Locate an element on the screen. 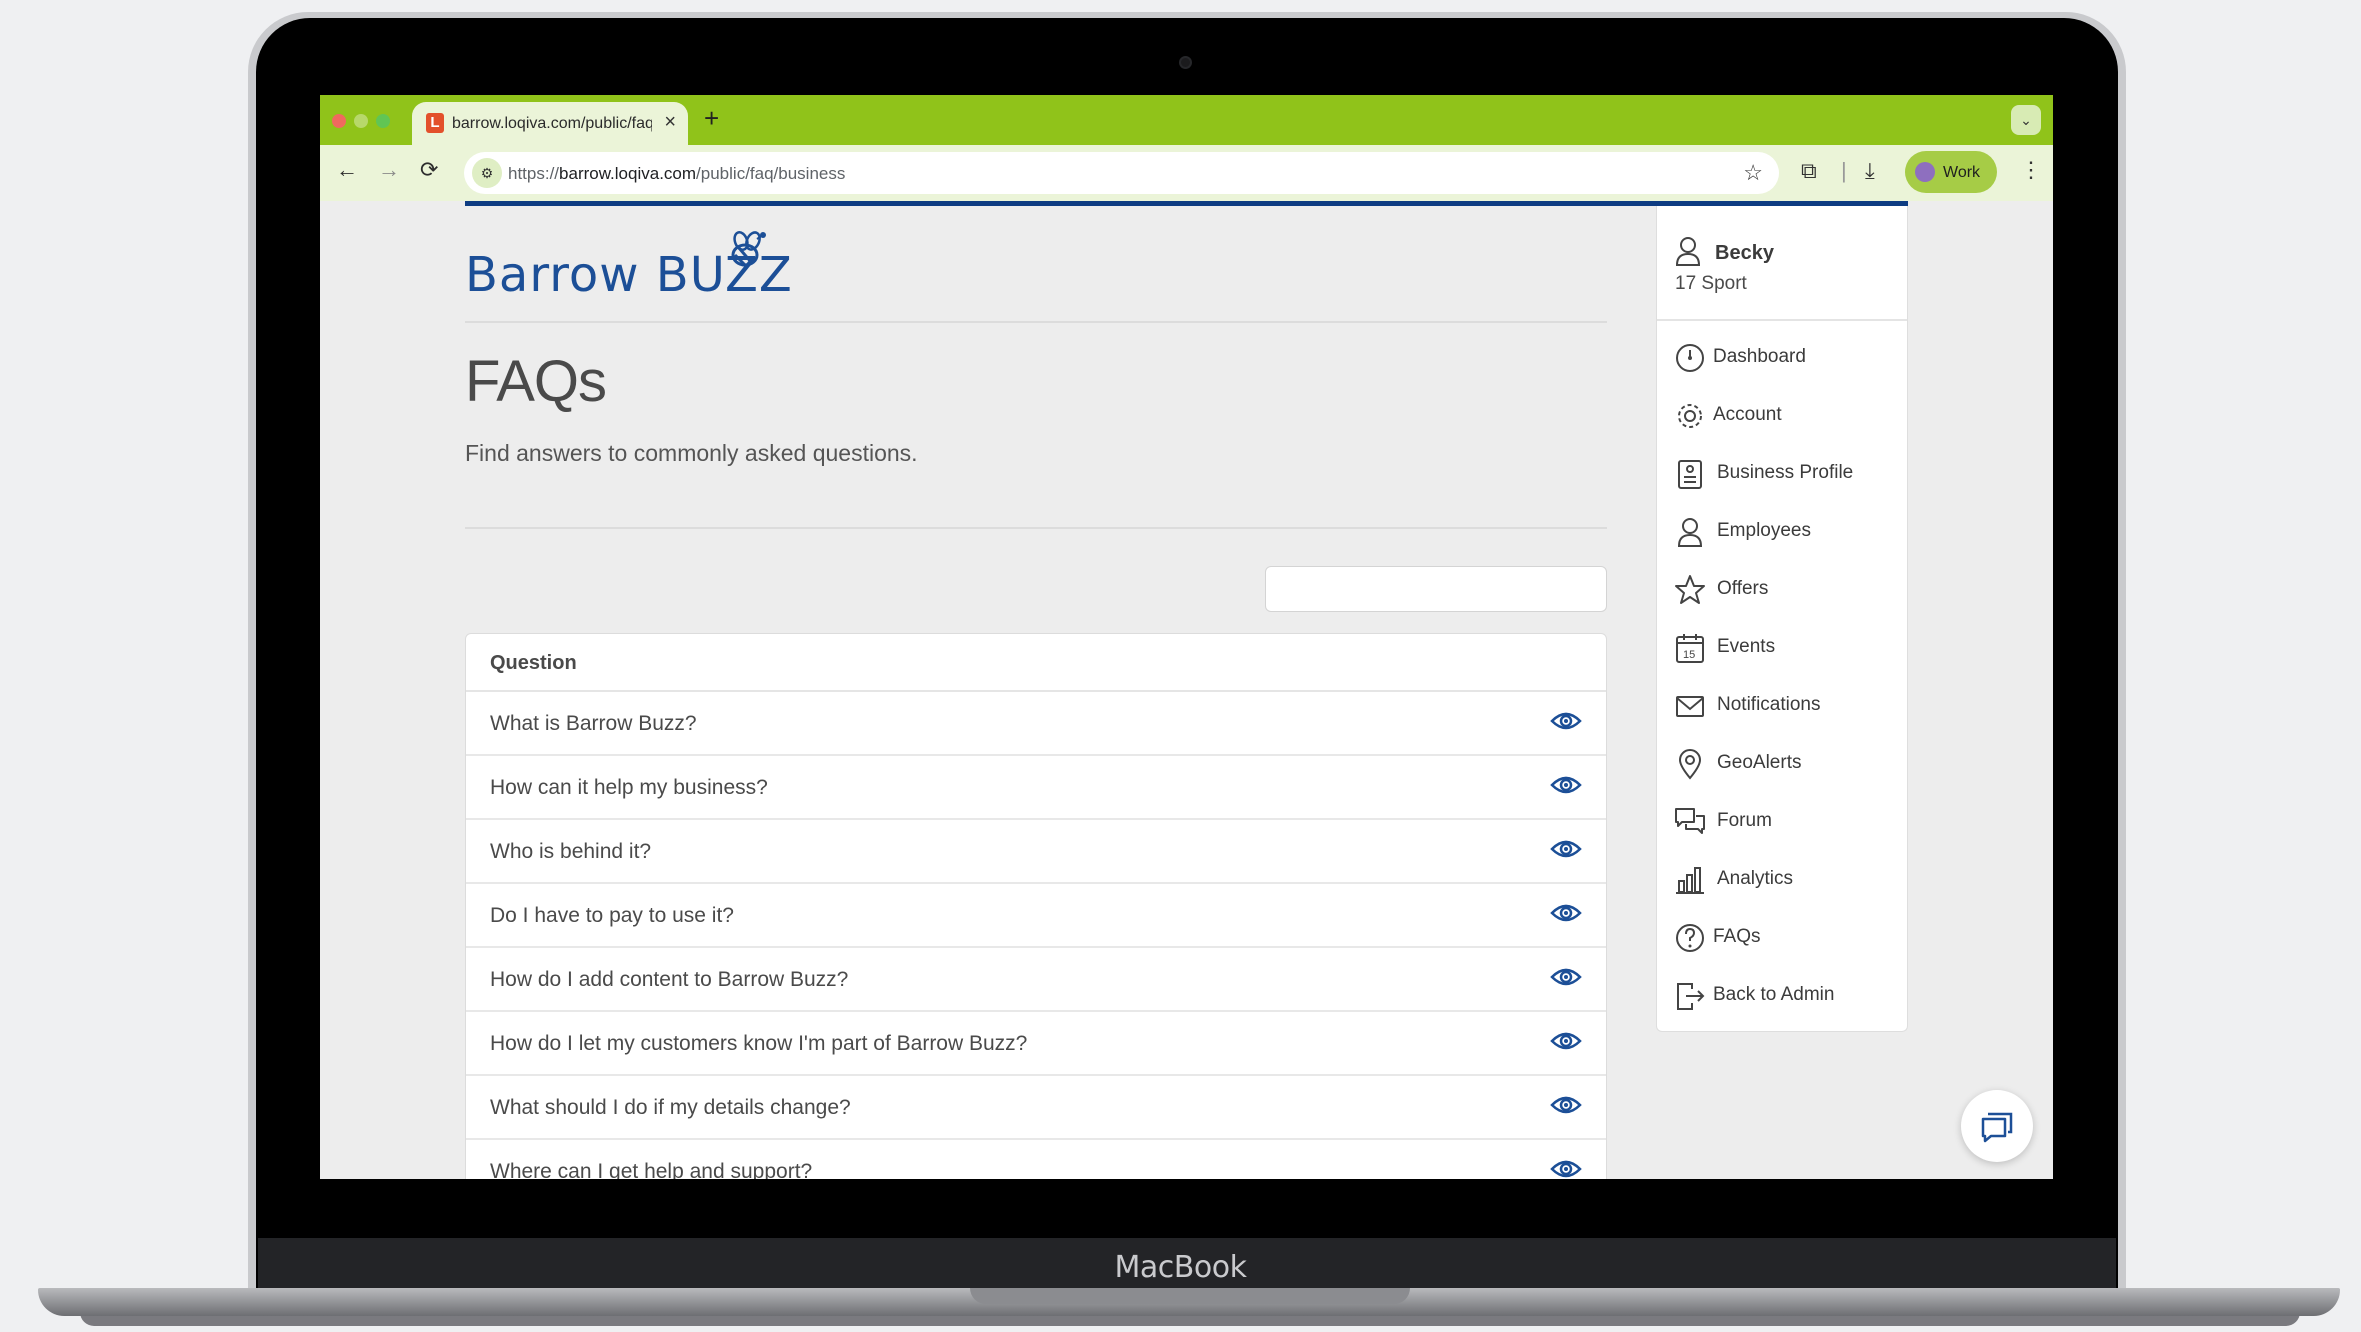  table-row: What should I do if my details change? is located at coordinates (1036, 1108).